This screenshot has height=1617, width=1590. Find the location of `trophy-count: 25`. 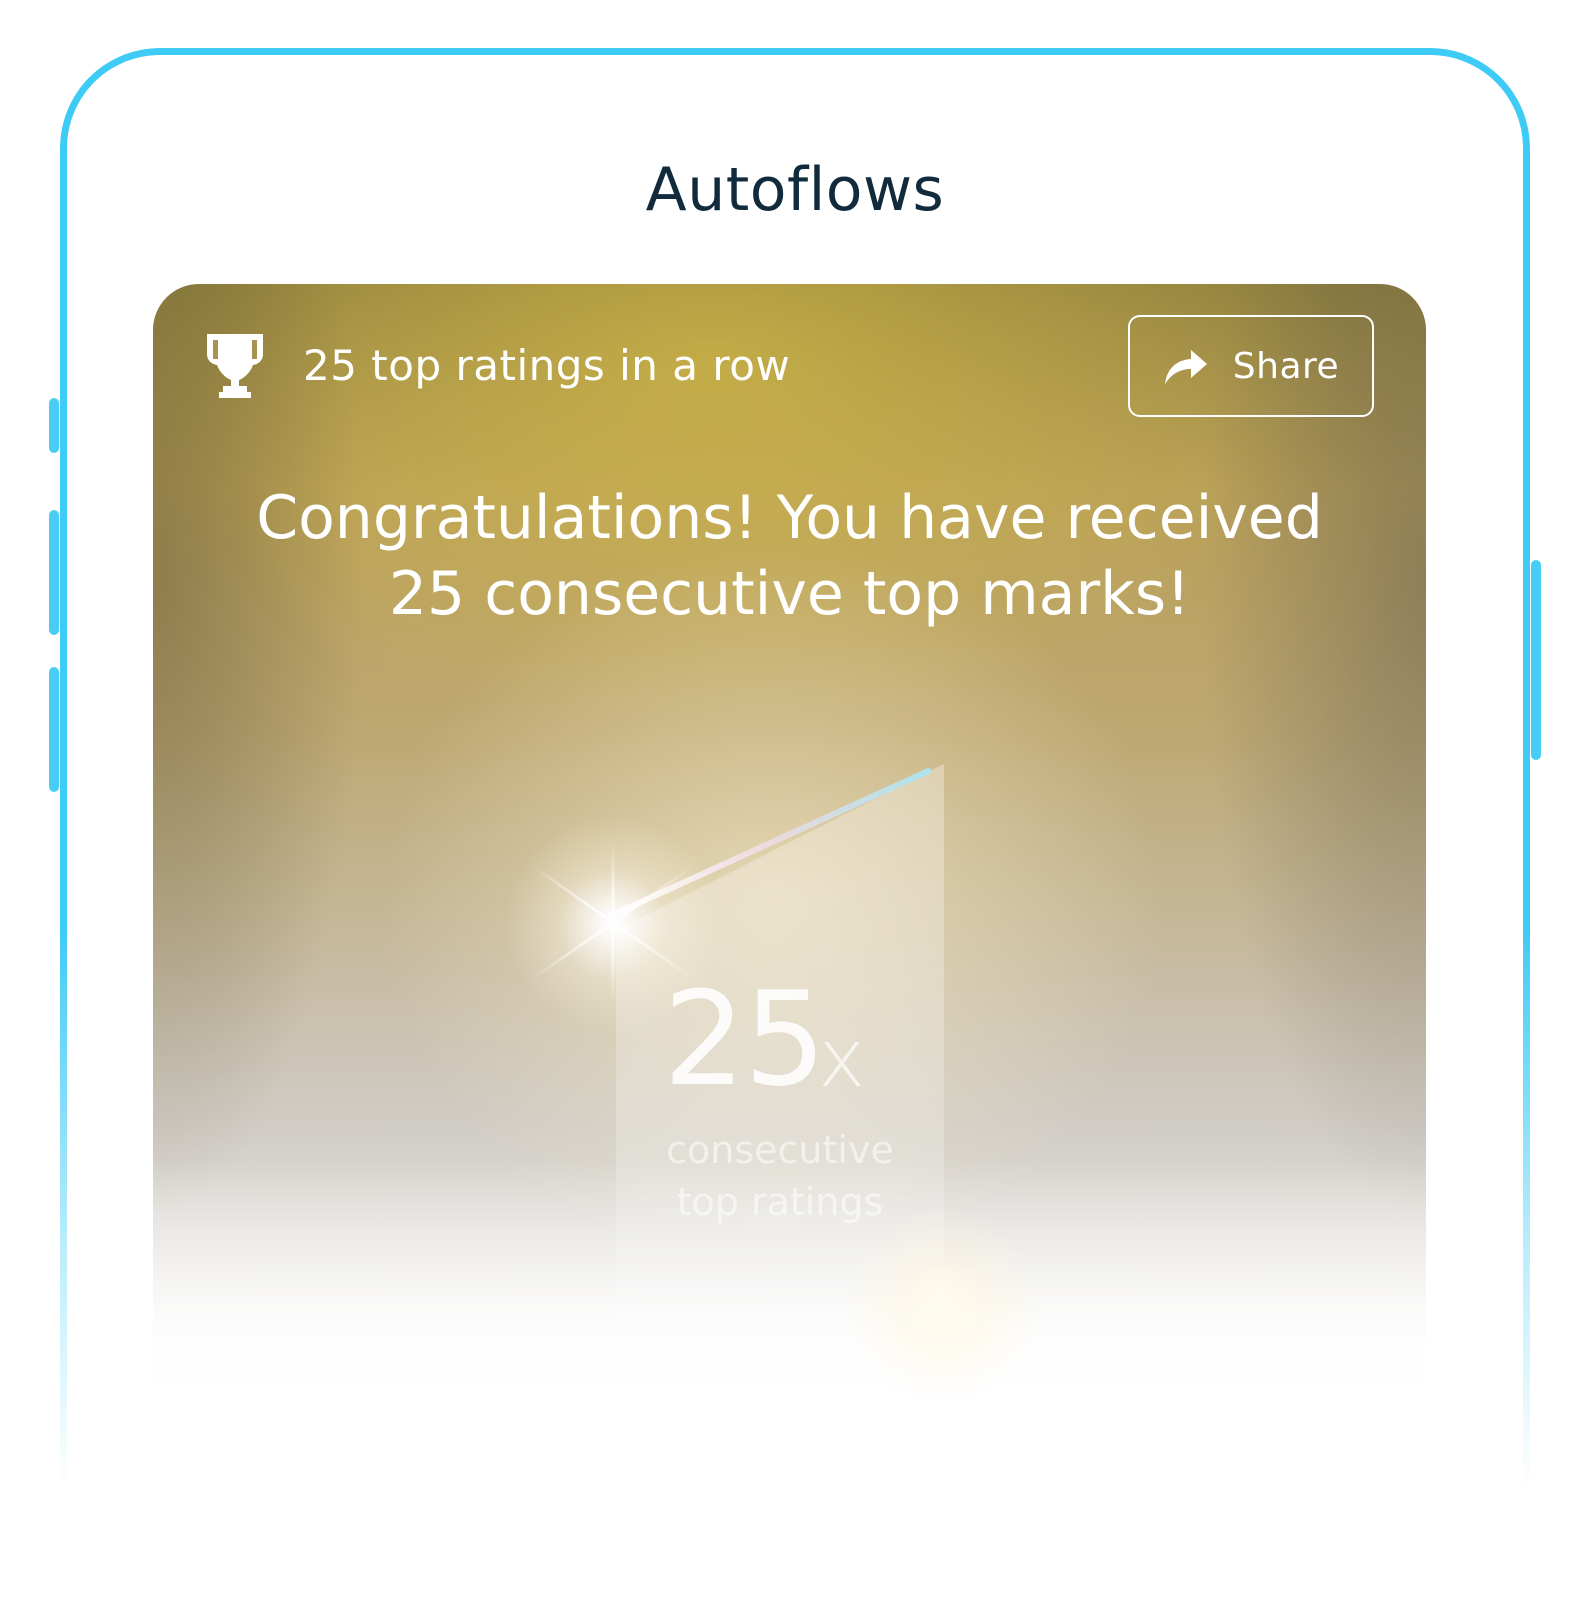

trophy-count: 25 is located at coordinates (744, 1039).